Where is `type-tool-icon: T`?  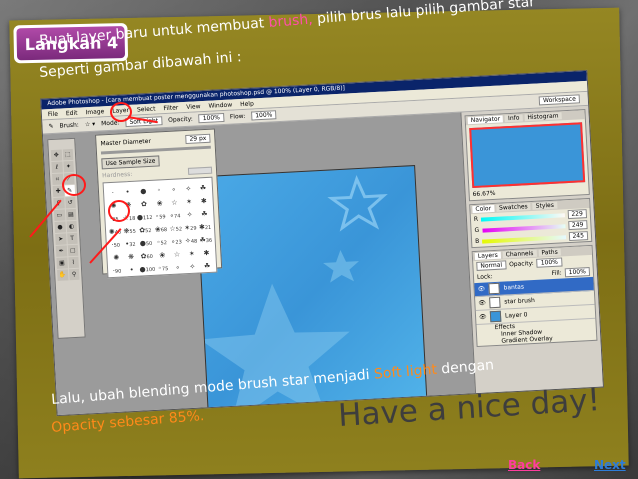
type-tool-icon: T is located at coordinates (72, 238).